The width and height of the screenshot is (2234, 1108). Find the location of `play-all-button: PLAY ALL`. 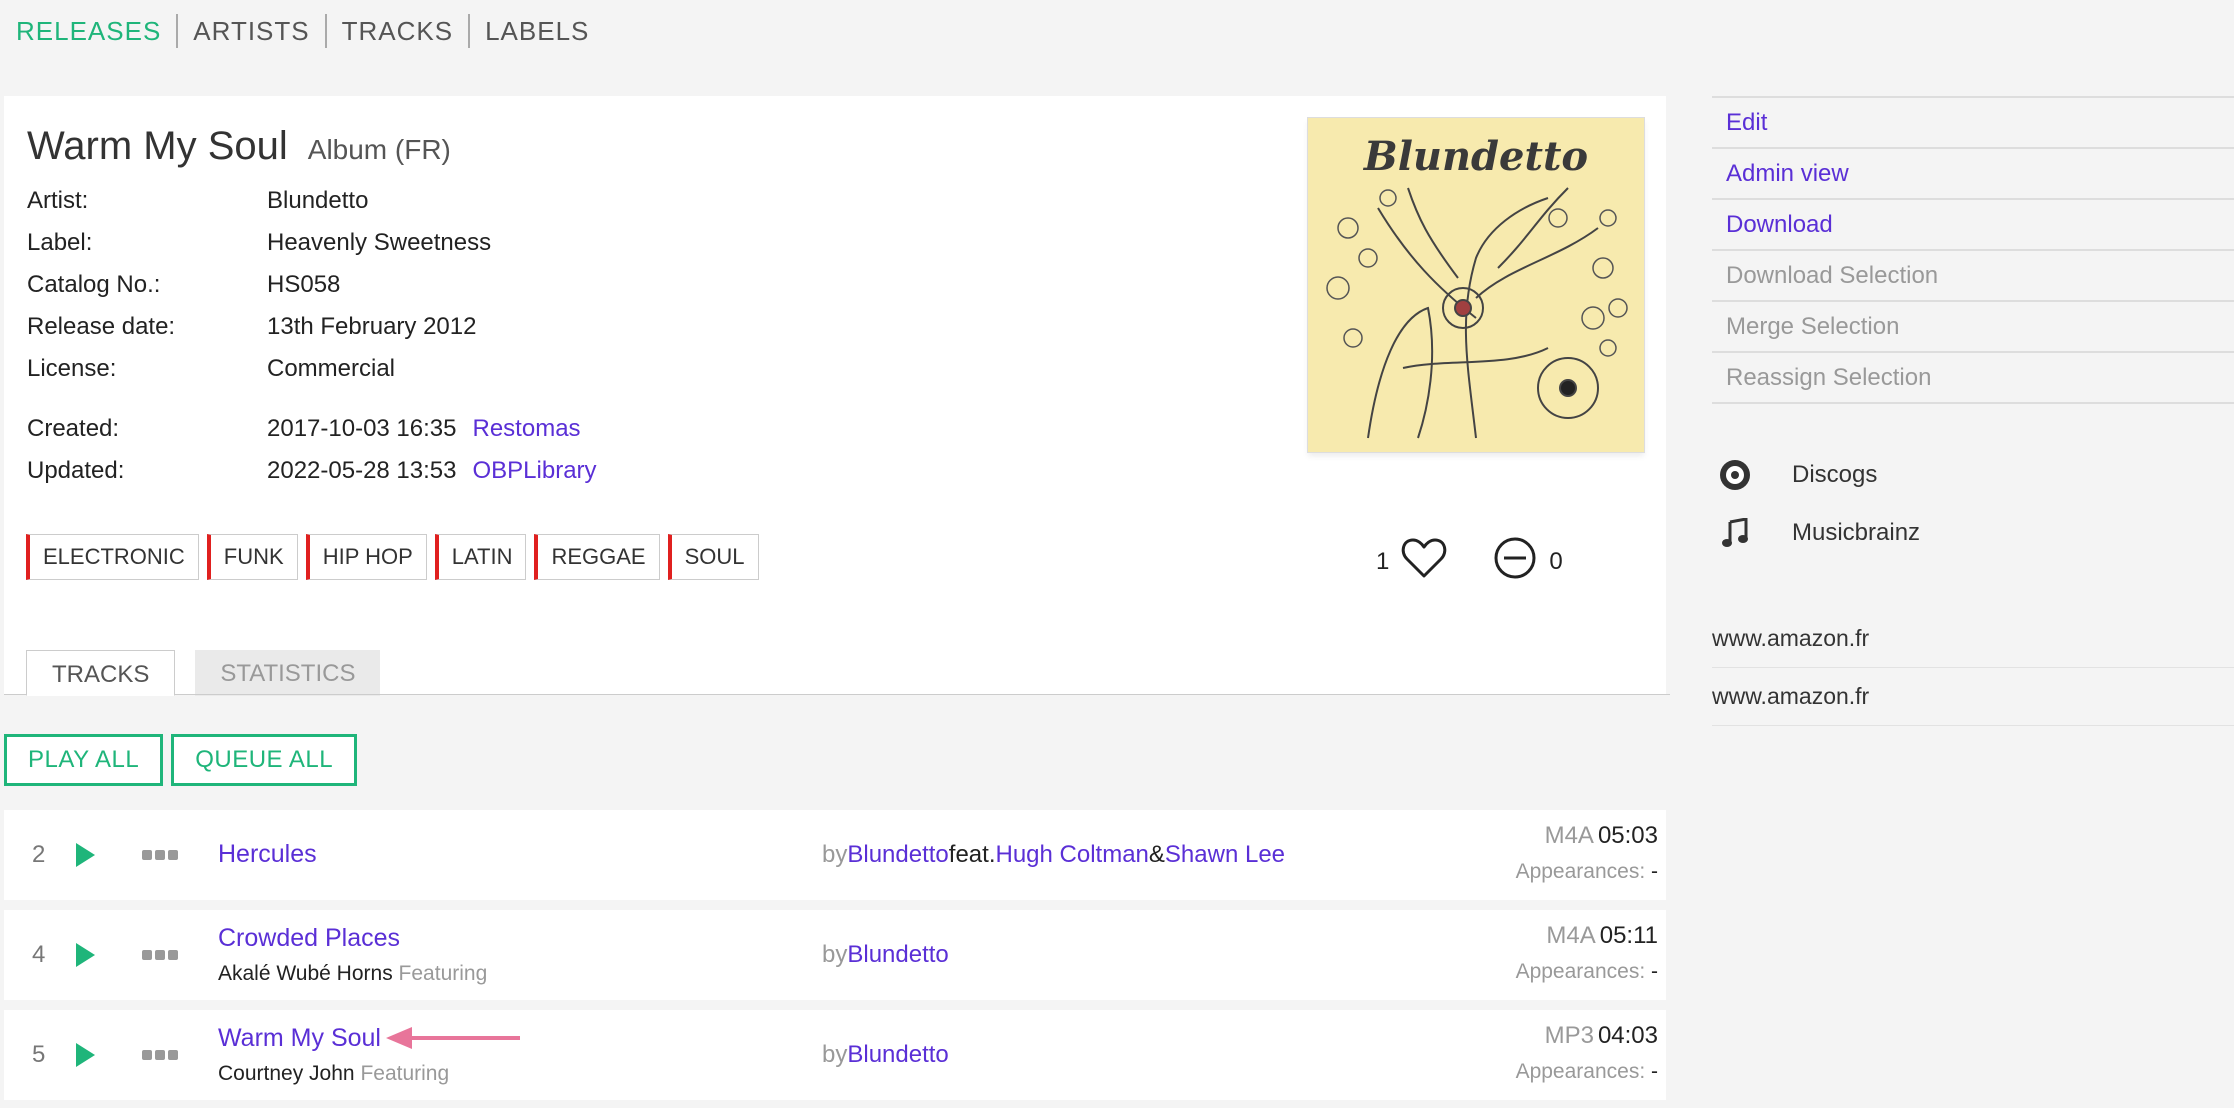

play-all-button: PLAY ALL is located at coordinates (84, 760).